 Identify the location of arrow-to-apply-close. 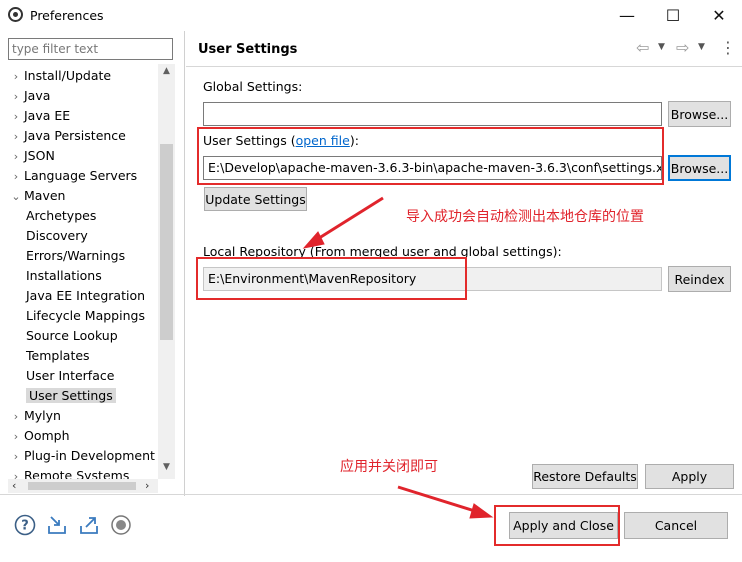
(438, 499).